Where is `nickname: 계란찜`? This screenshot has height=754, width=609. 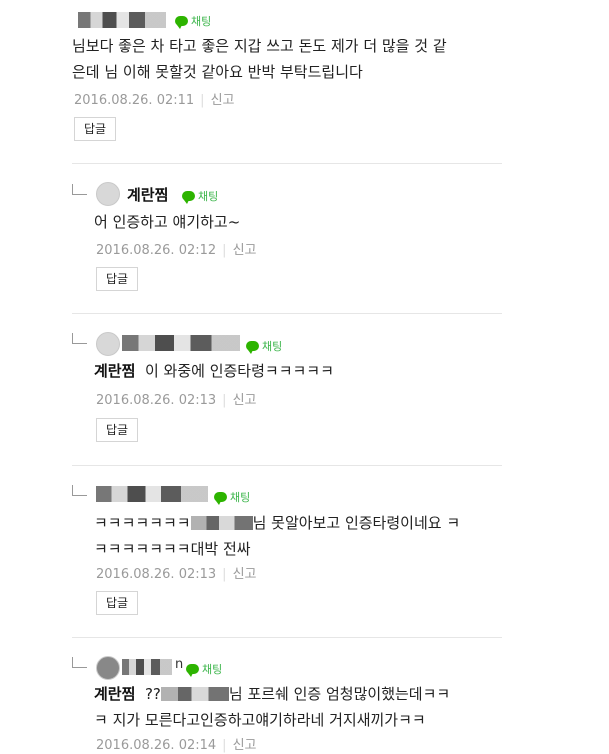
nickname: 계란찜 is located at coordinates (147, 194).